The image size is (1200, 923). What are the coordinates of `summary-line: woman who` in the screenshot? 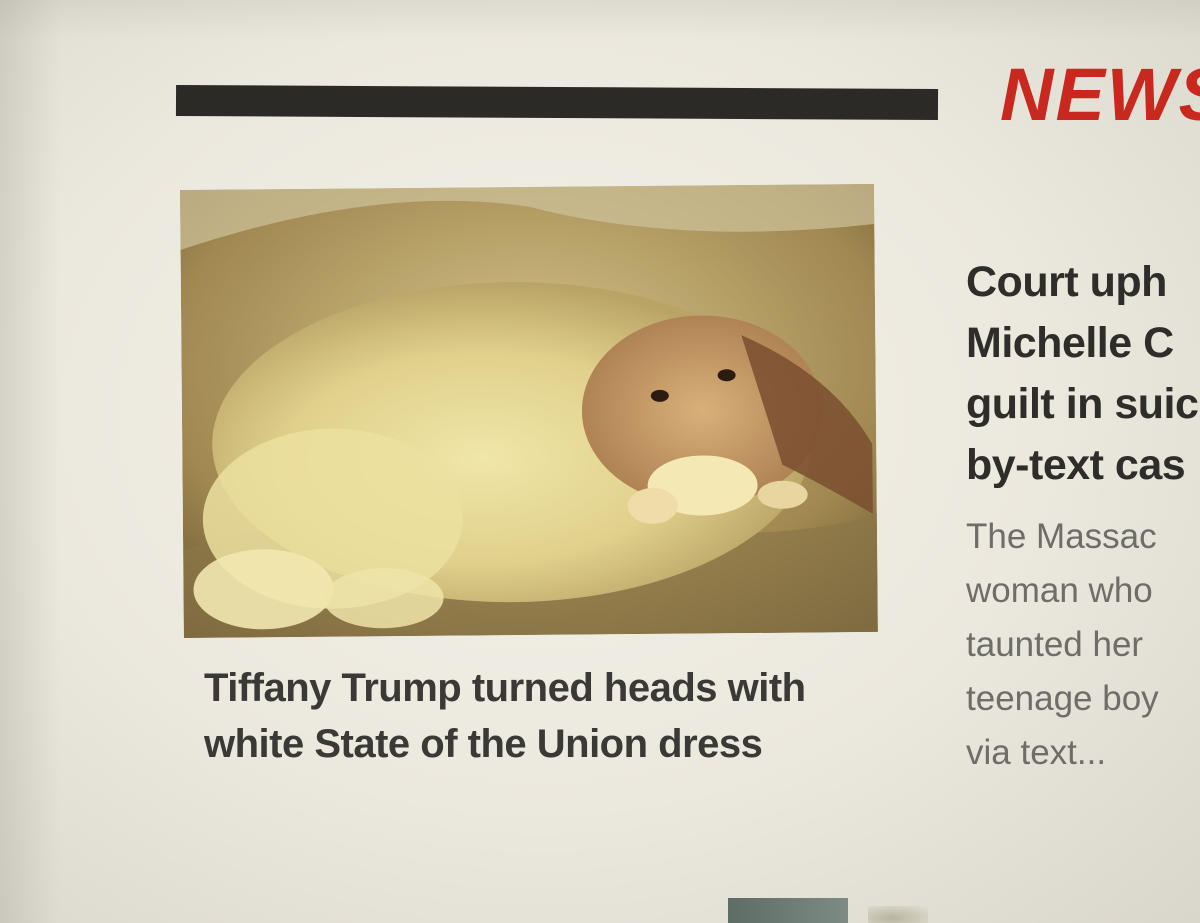 It's located at (1059, 590).